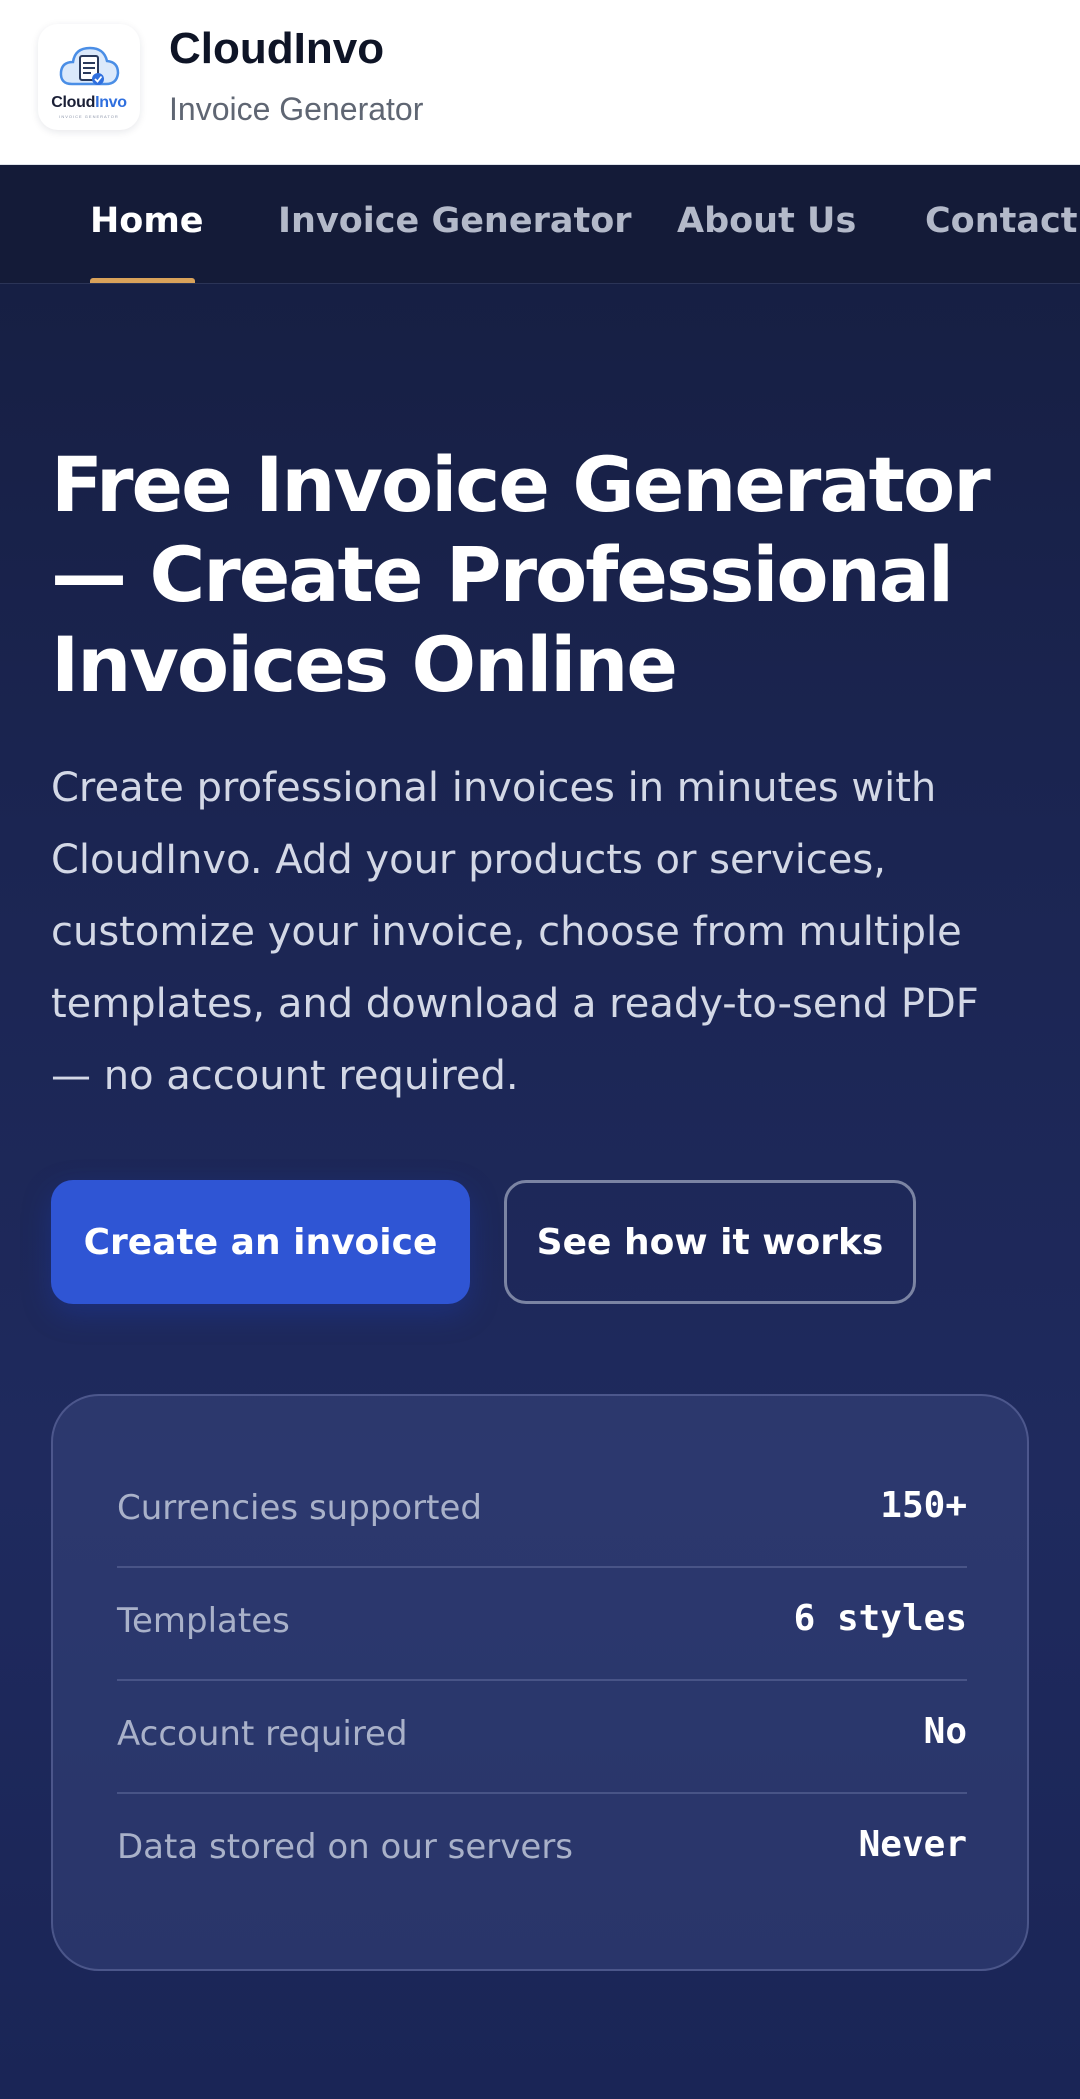  I want to click on stat-label: Data stored on our servers, so click(345, 1847).